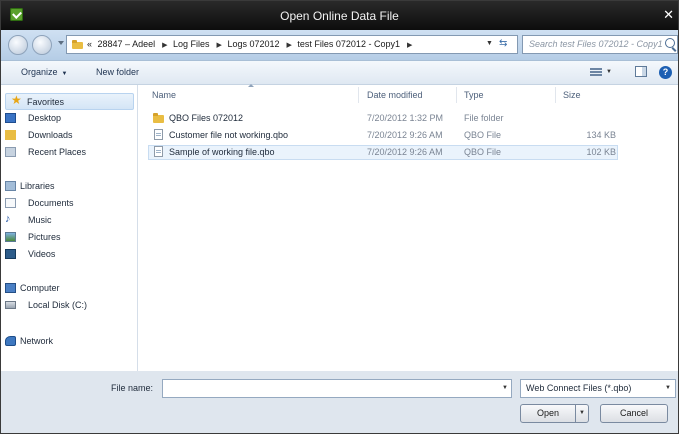  Describe the element at coordinates (668, 388) in the screenshot. I see `filter-chevron-down-icon: ▼` at that location.